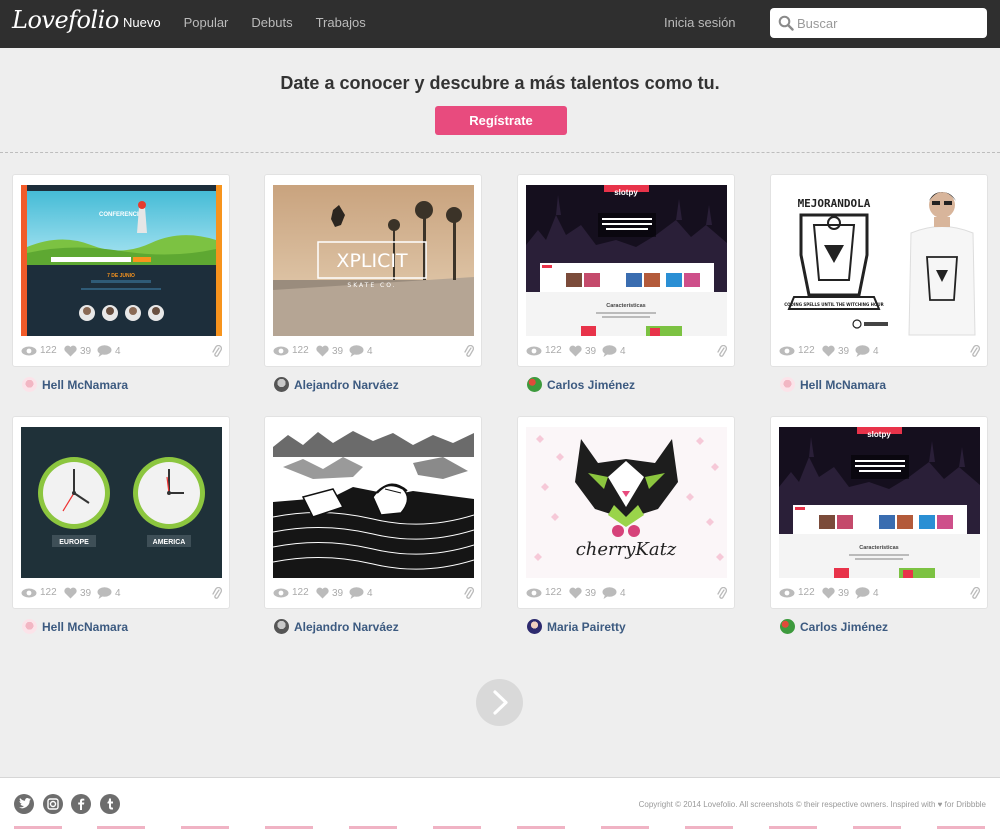 The image size is (1000, 829). What do you see at coordinates (700, 22) in the screenshot?
I see `login-link: Inicia sesión` at bounding box center [700, 22].